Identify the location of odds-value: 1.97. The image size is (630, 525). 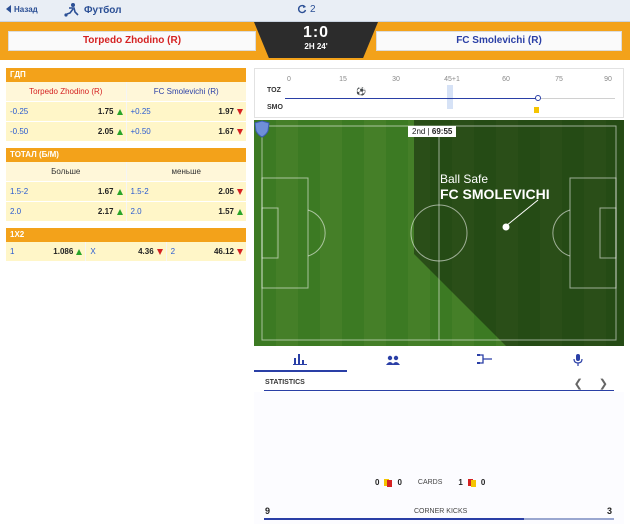
(226, 111).